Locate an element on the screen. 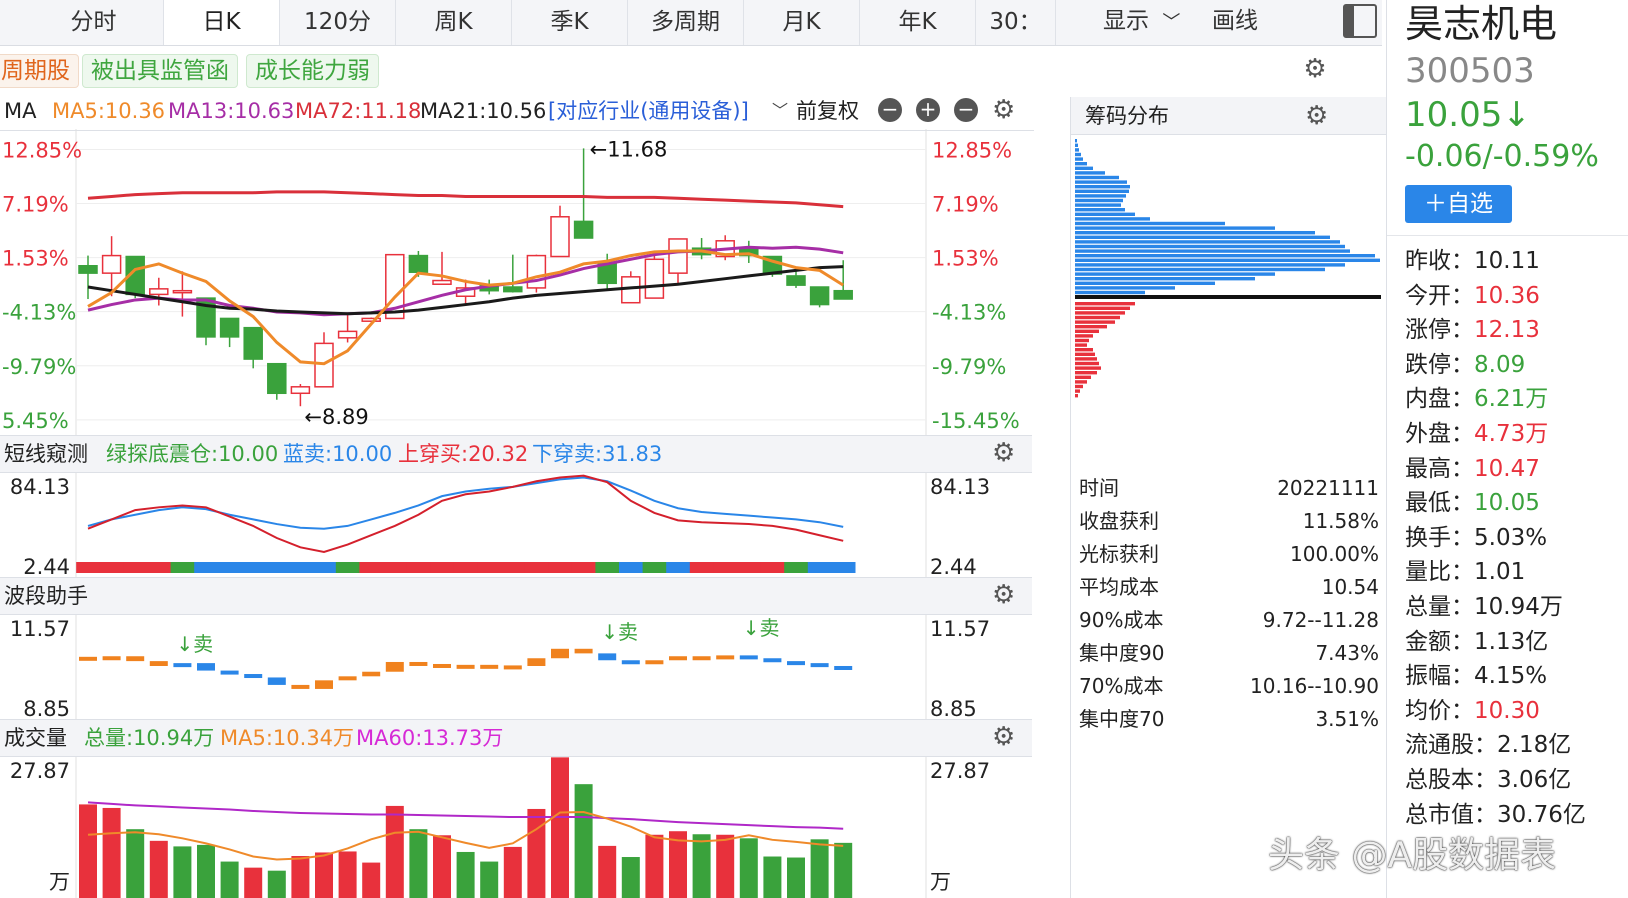  short-term-panel: 84.13 2.44 84.13 2.44 is located at coordinates (516, 525).